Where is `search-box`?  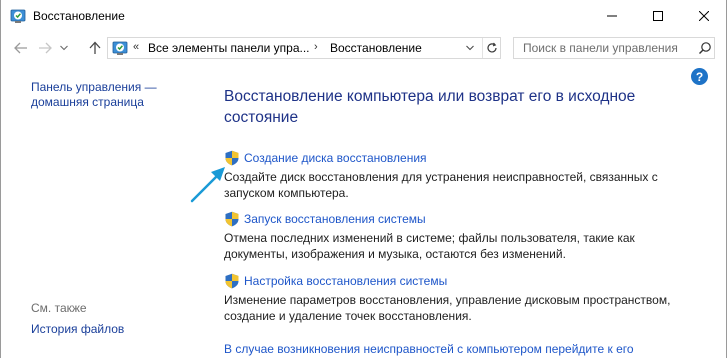
search-box is located at coordinates (614, 48).